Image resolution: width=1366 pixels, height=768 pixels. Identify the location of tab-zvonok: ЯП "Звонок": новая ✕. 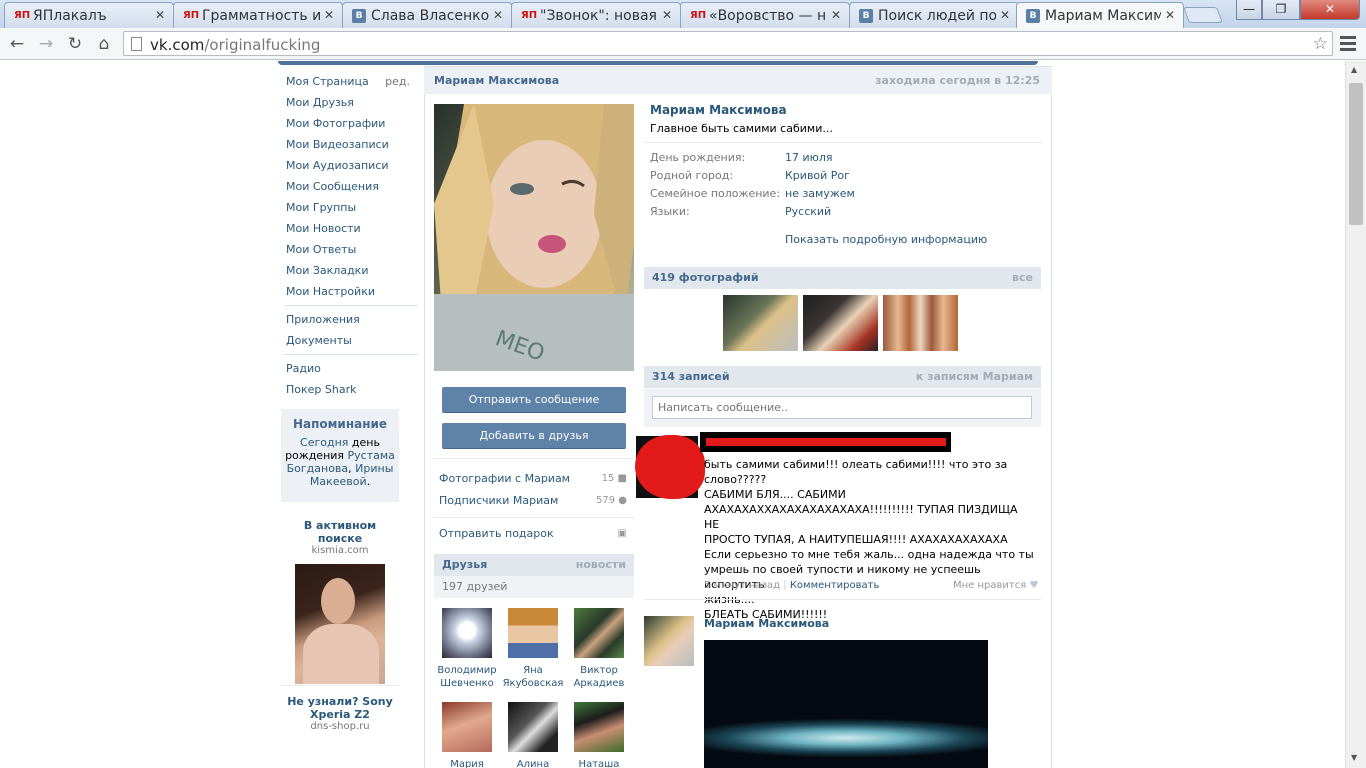
(596, 15).